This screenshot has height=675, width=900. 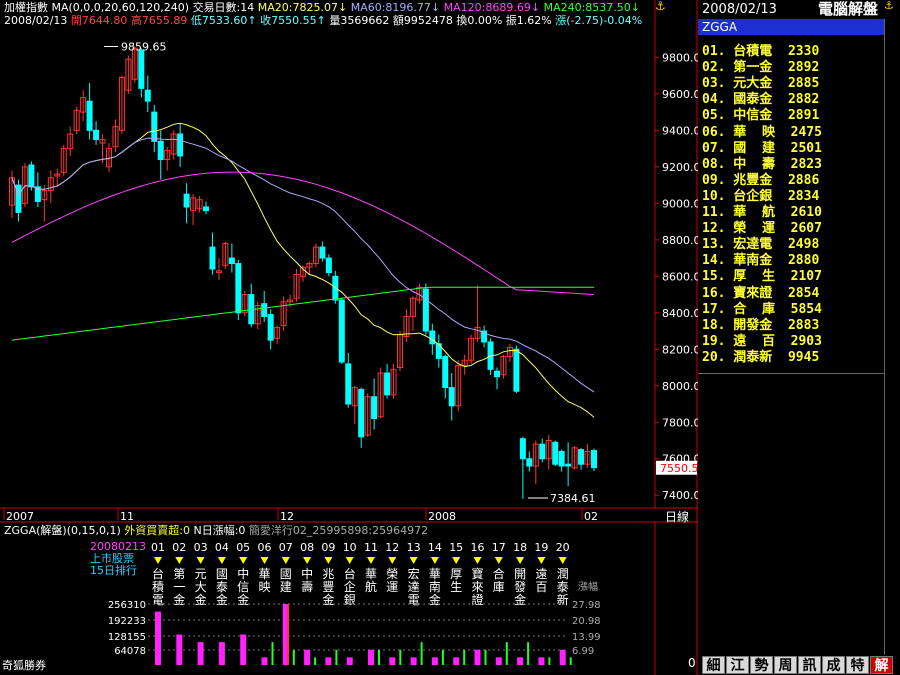 What do you see at coordinates (499, 587) in the screenshot?
I see `stock-name-char: 庫` at bounding box center [499, 587].